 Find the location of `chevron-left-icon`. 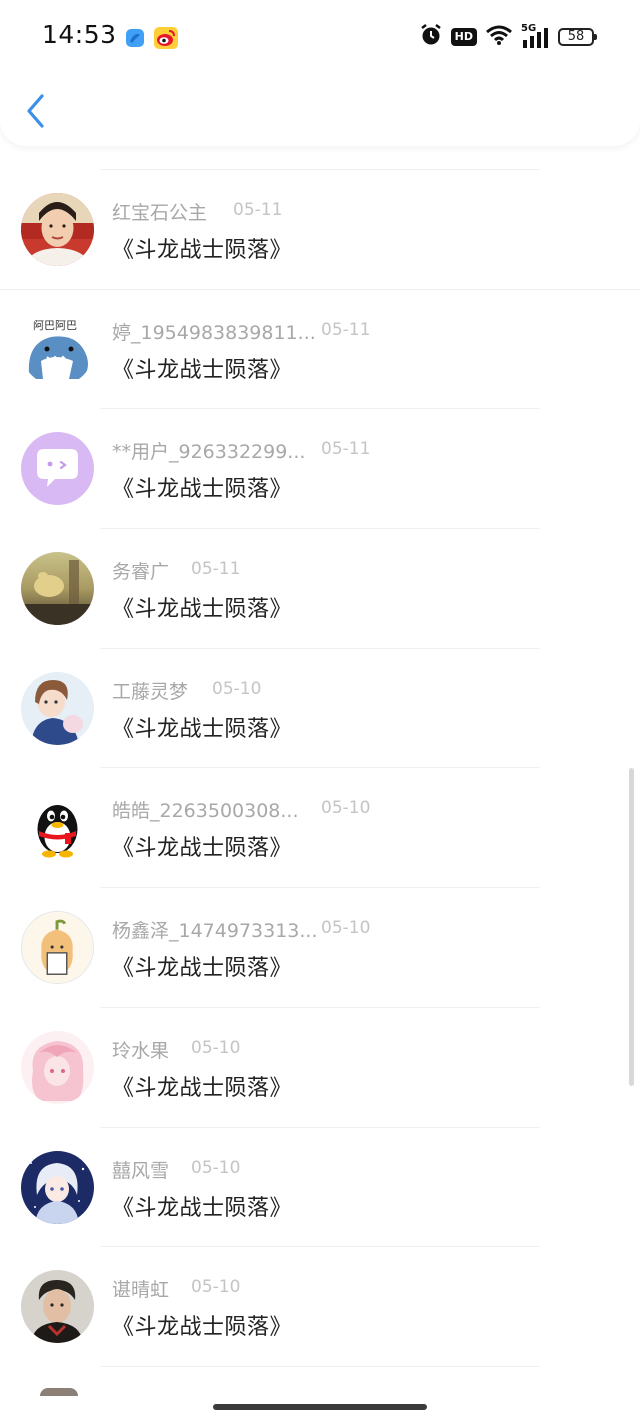

chevron-left-icon is located at coordinates (35, 111).